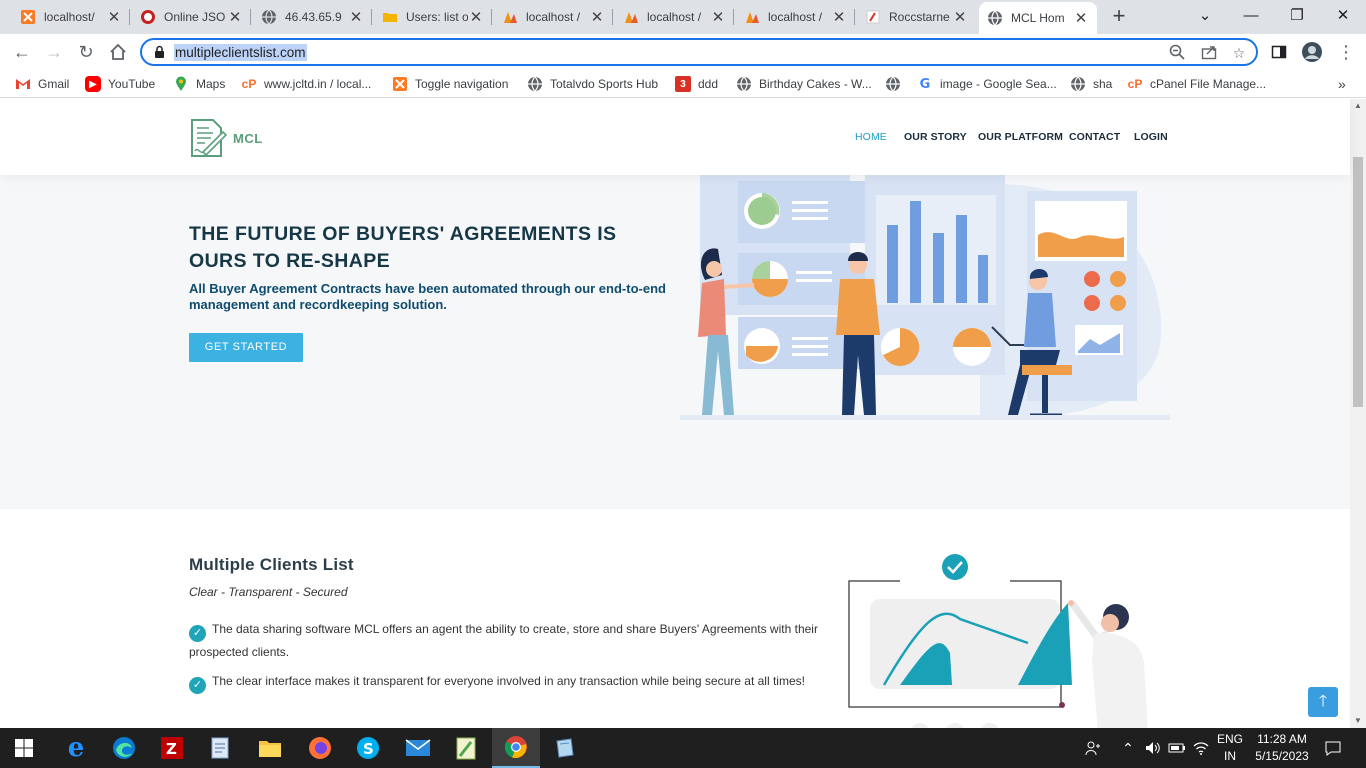 The height and width of the screenshot is (768, 1366). I want to click on bookmark-item: sha, so click(1091, 84).